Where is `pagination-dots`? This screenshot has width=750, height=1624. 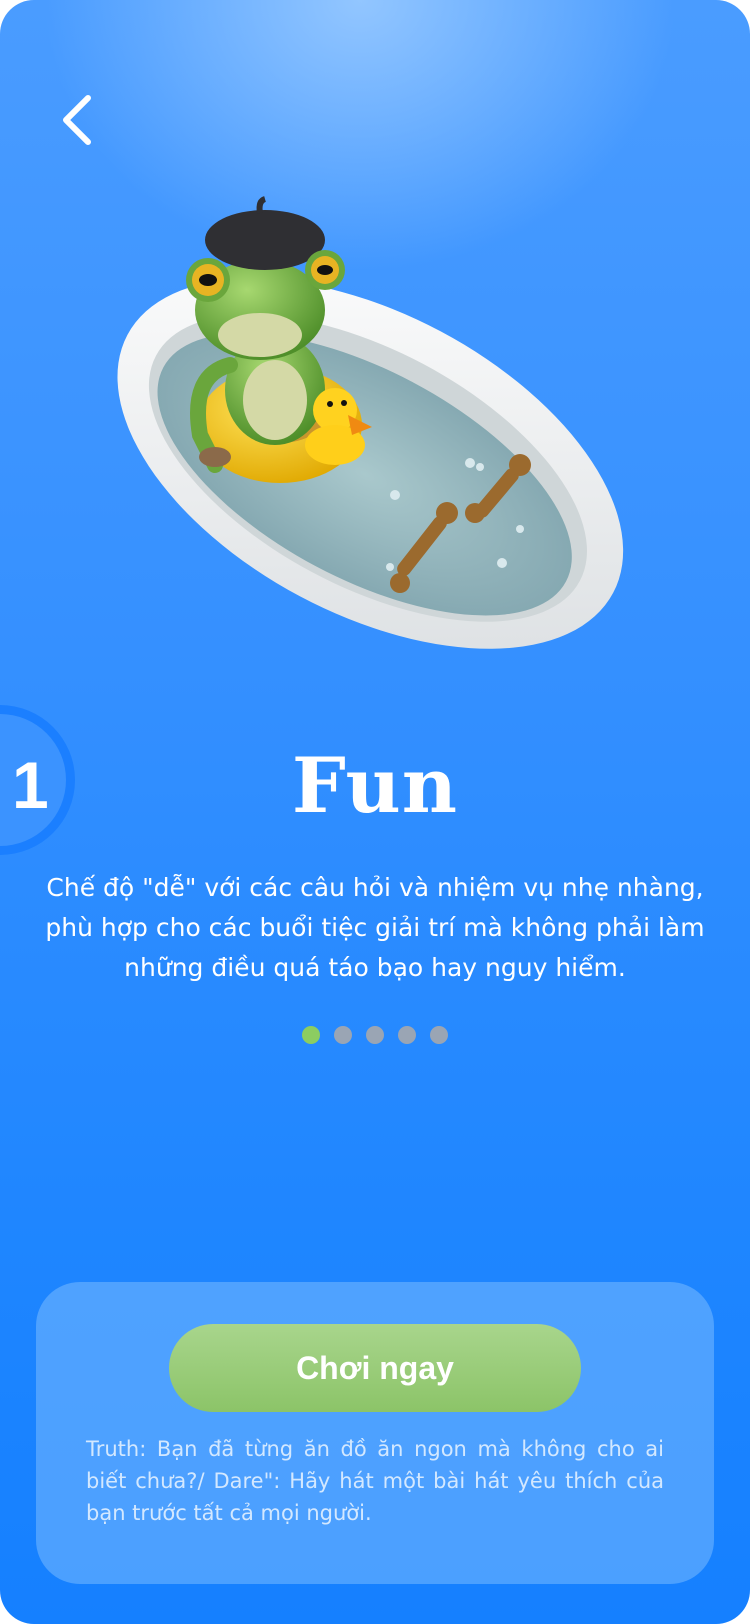 pagination-dots is located at coordinates (375, 1035).